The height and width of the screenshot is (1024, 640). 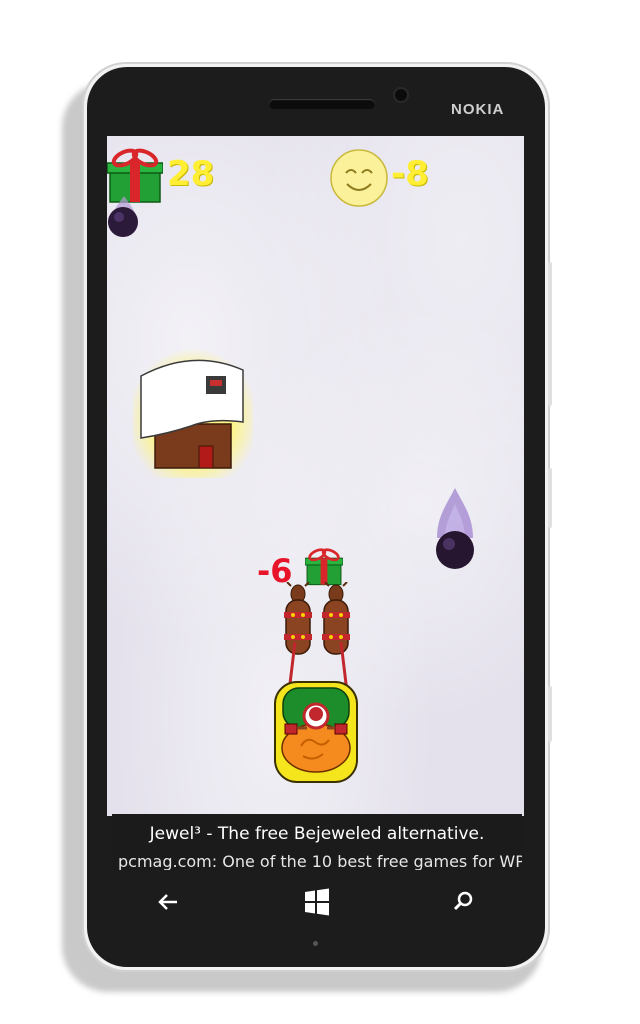 I want to click on notification-dot, so click(x=315, y=943).